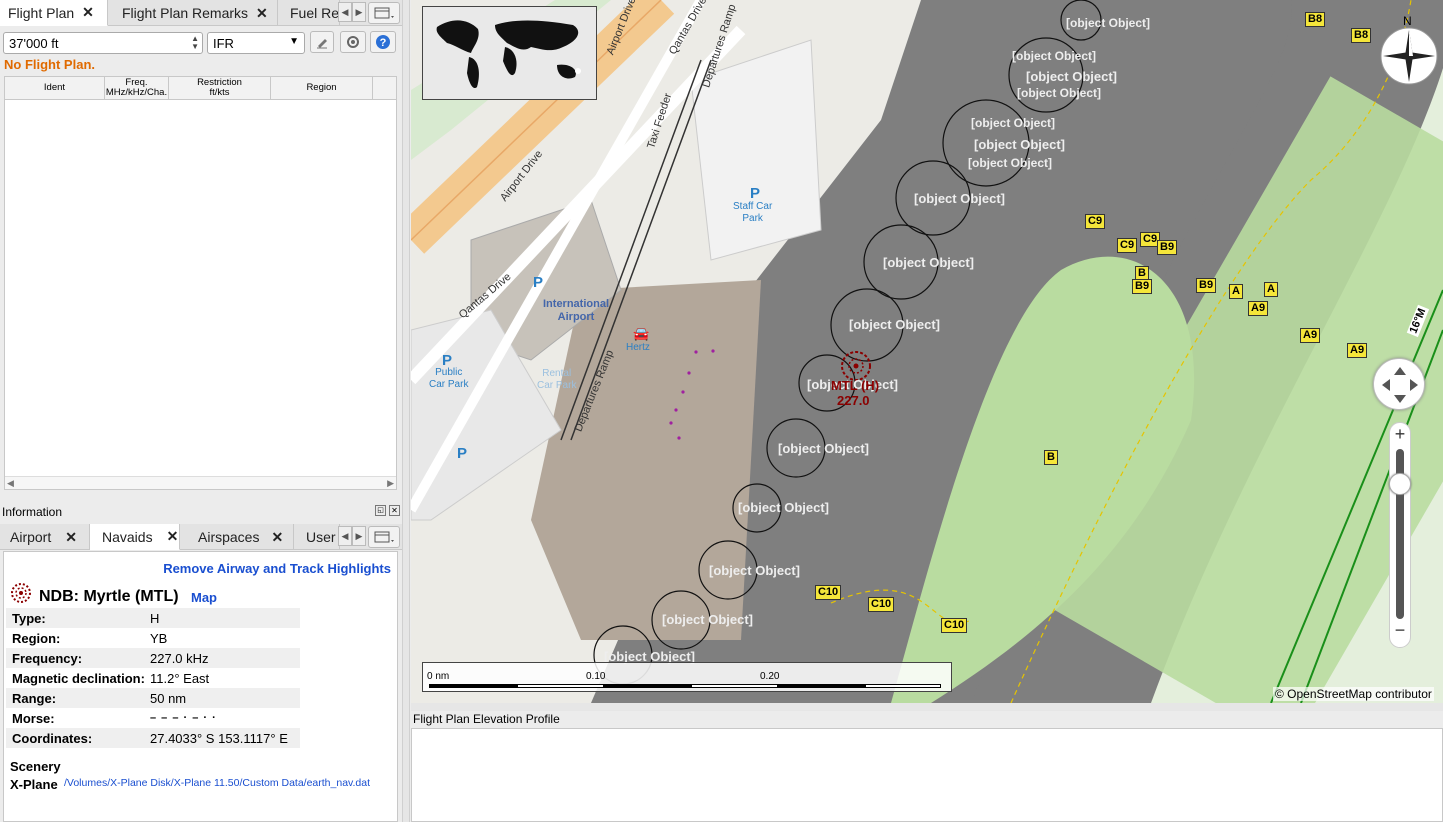  I want to click on zoom-handle, so click(1400, 484).